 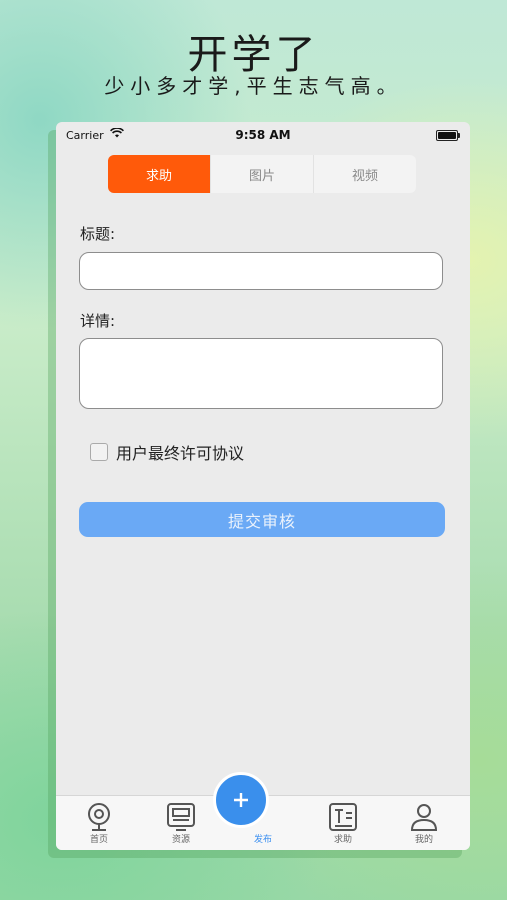 What do you see at coordinates (423, 840) in the screenshot?
I see `tab-profile-label: 我的` at bounding box center [423, 840].